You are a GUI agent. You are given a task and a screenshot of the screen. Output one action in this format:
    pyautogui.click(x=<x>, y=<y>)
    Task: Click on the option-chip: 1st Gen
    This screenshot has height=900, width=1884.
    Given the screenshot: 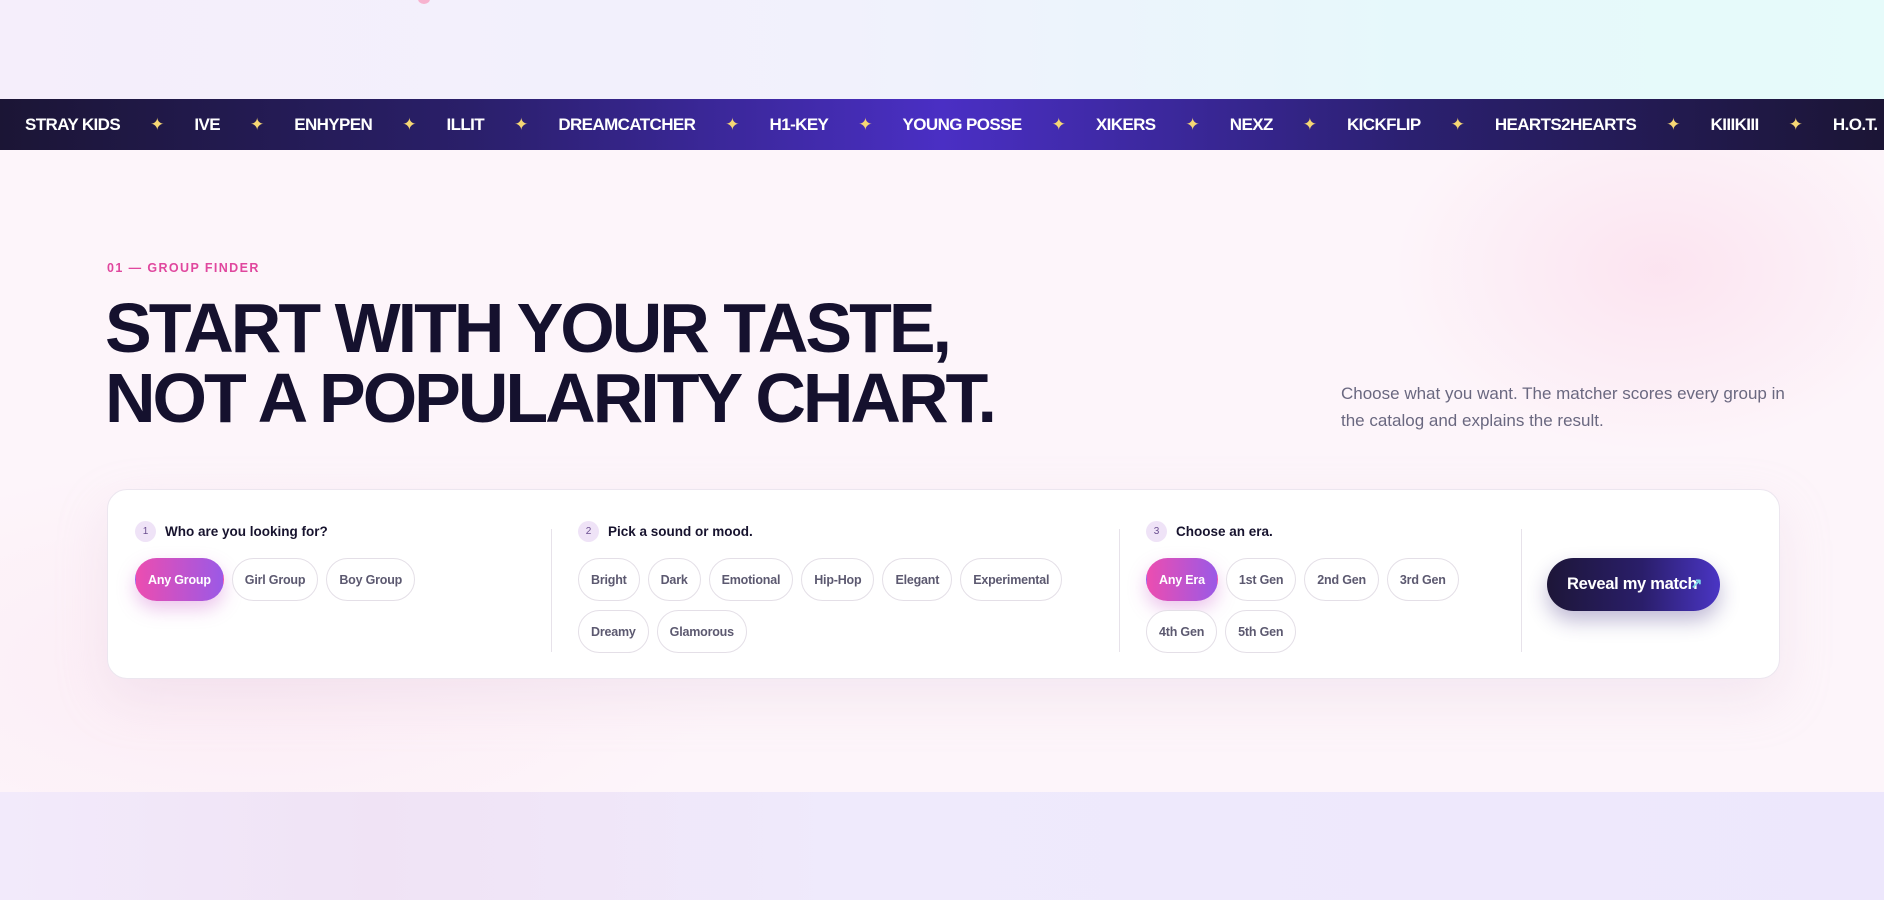 What is the action you would take?
    pyautogui.click(x=1261, y=579)
    